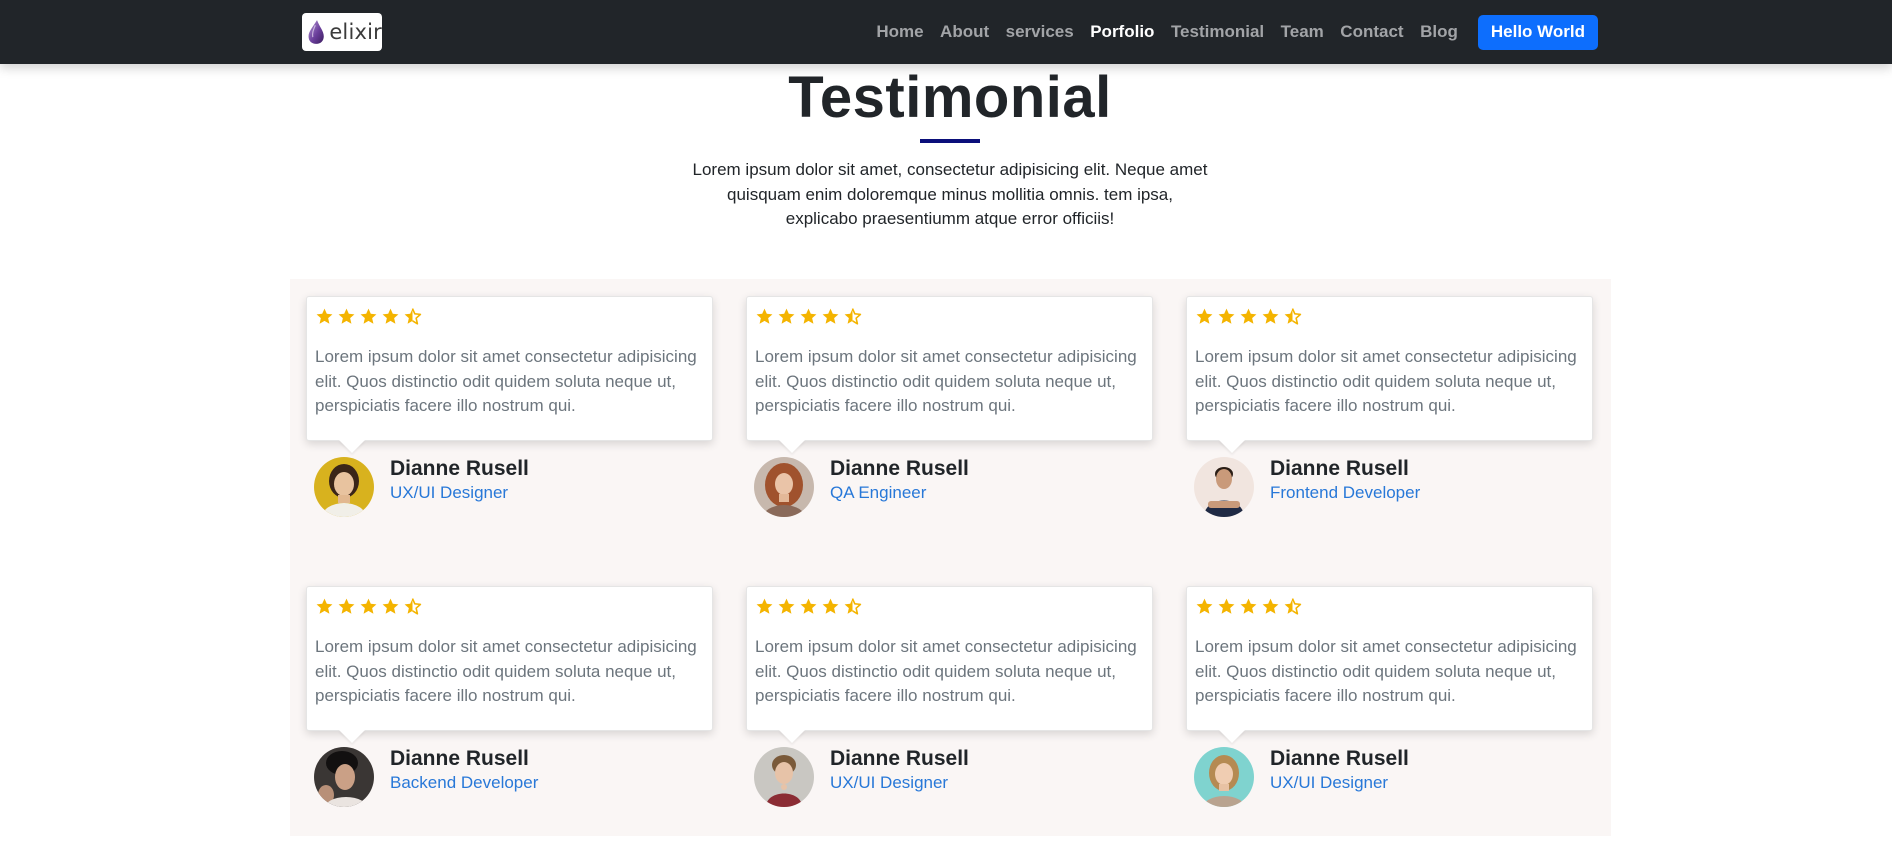 This screenshot has width=1892, height=867. What do you see at coordinates (355, 31) in the screenshot?
I see `brand-name: elixir` at bounding box center [355, 31].